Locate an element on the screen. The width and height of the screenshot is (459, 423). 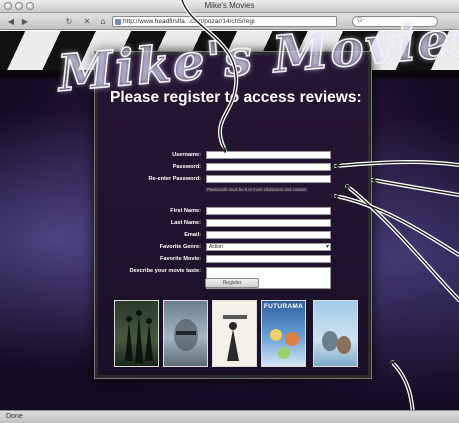
last-name-label: Last Name: is located at coordinates (185, 223).